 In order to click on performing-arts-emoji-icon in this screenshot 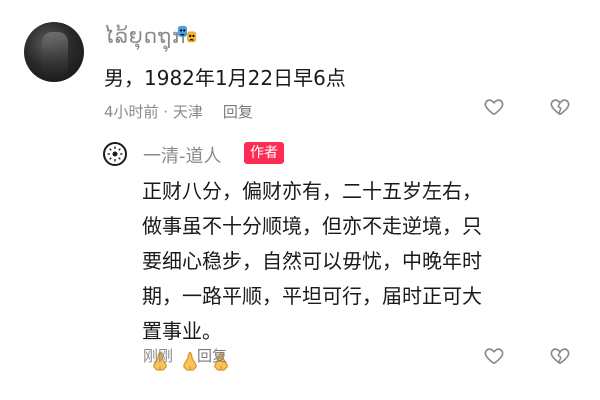, I will do `click(187, 34)`.